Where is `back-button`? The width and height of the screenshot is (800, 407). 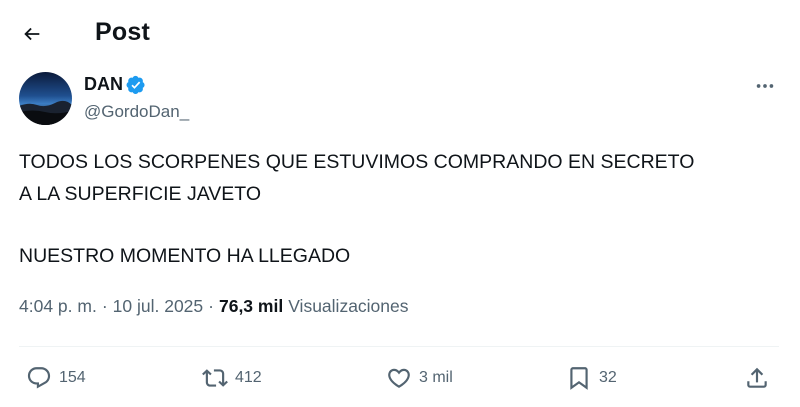
back-button is located at coordinates (32, 34).